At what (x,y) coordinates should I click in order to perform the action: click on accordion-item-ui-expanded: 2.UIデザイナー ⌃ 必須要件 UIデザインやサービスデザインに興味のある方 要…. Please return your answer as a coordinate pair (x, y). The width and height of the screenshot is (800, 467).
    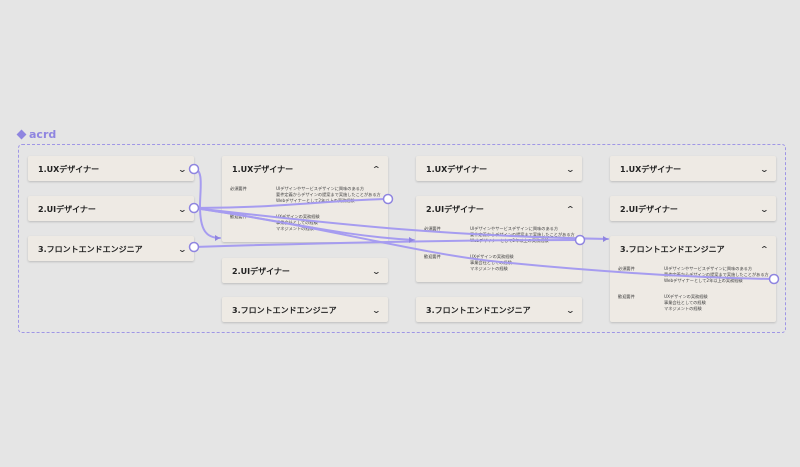
    Looking at the image, I should click on (499, 239).